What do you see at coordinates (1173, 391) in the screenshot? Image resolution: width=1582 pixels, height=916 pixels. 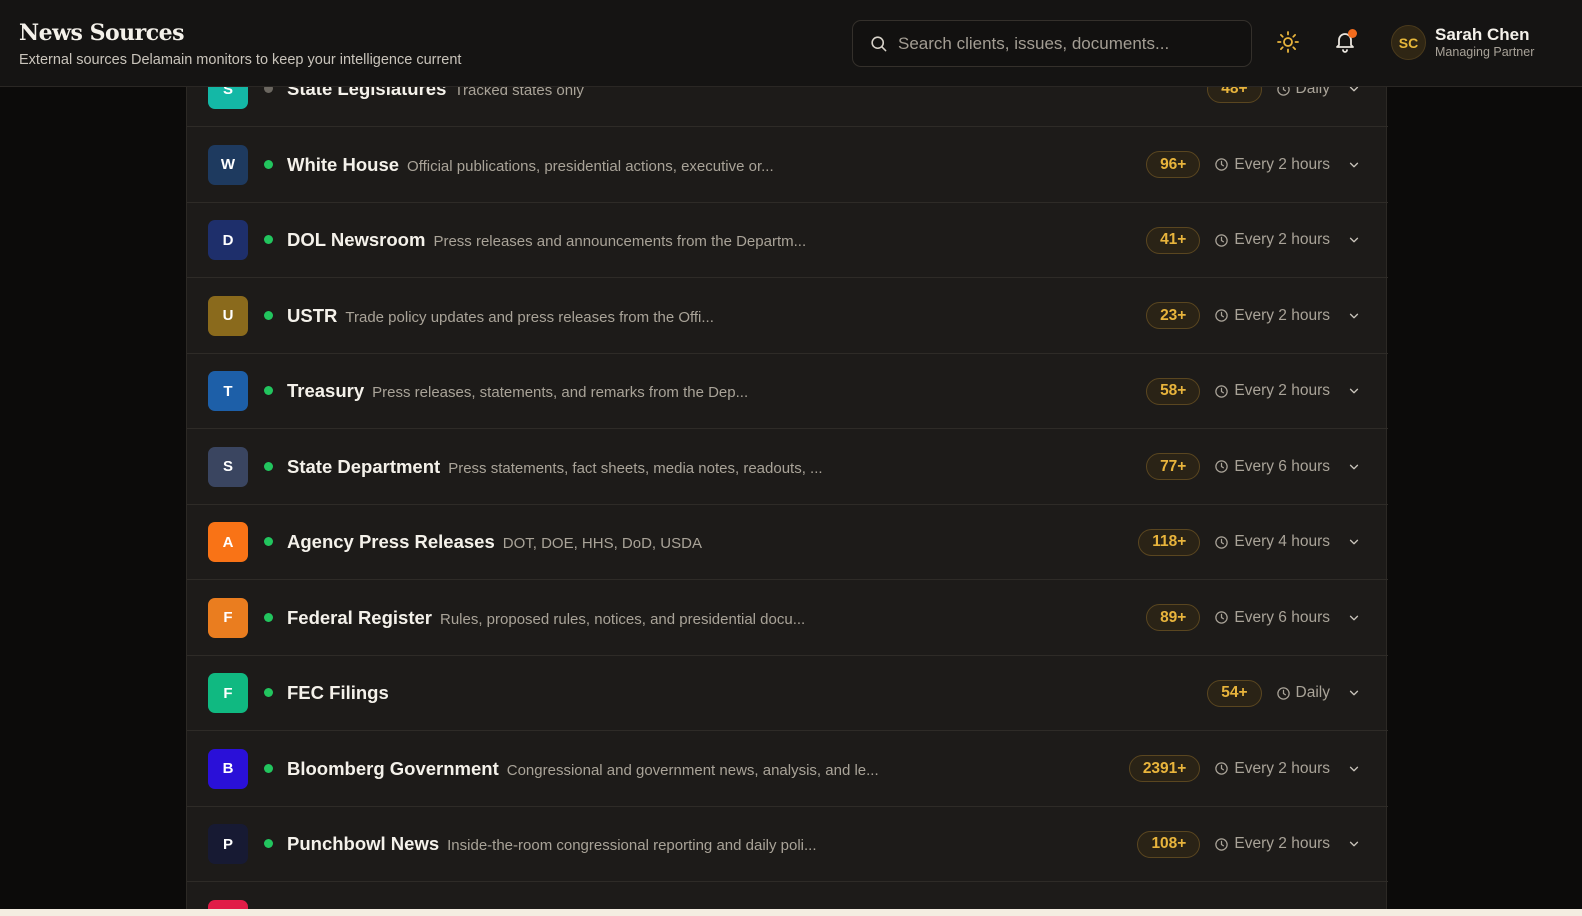 I see `item-count-badge: 58+` at bounding box center [1173, 391].